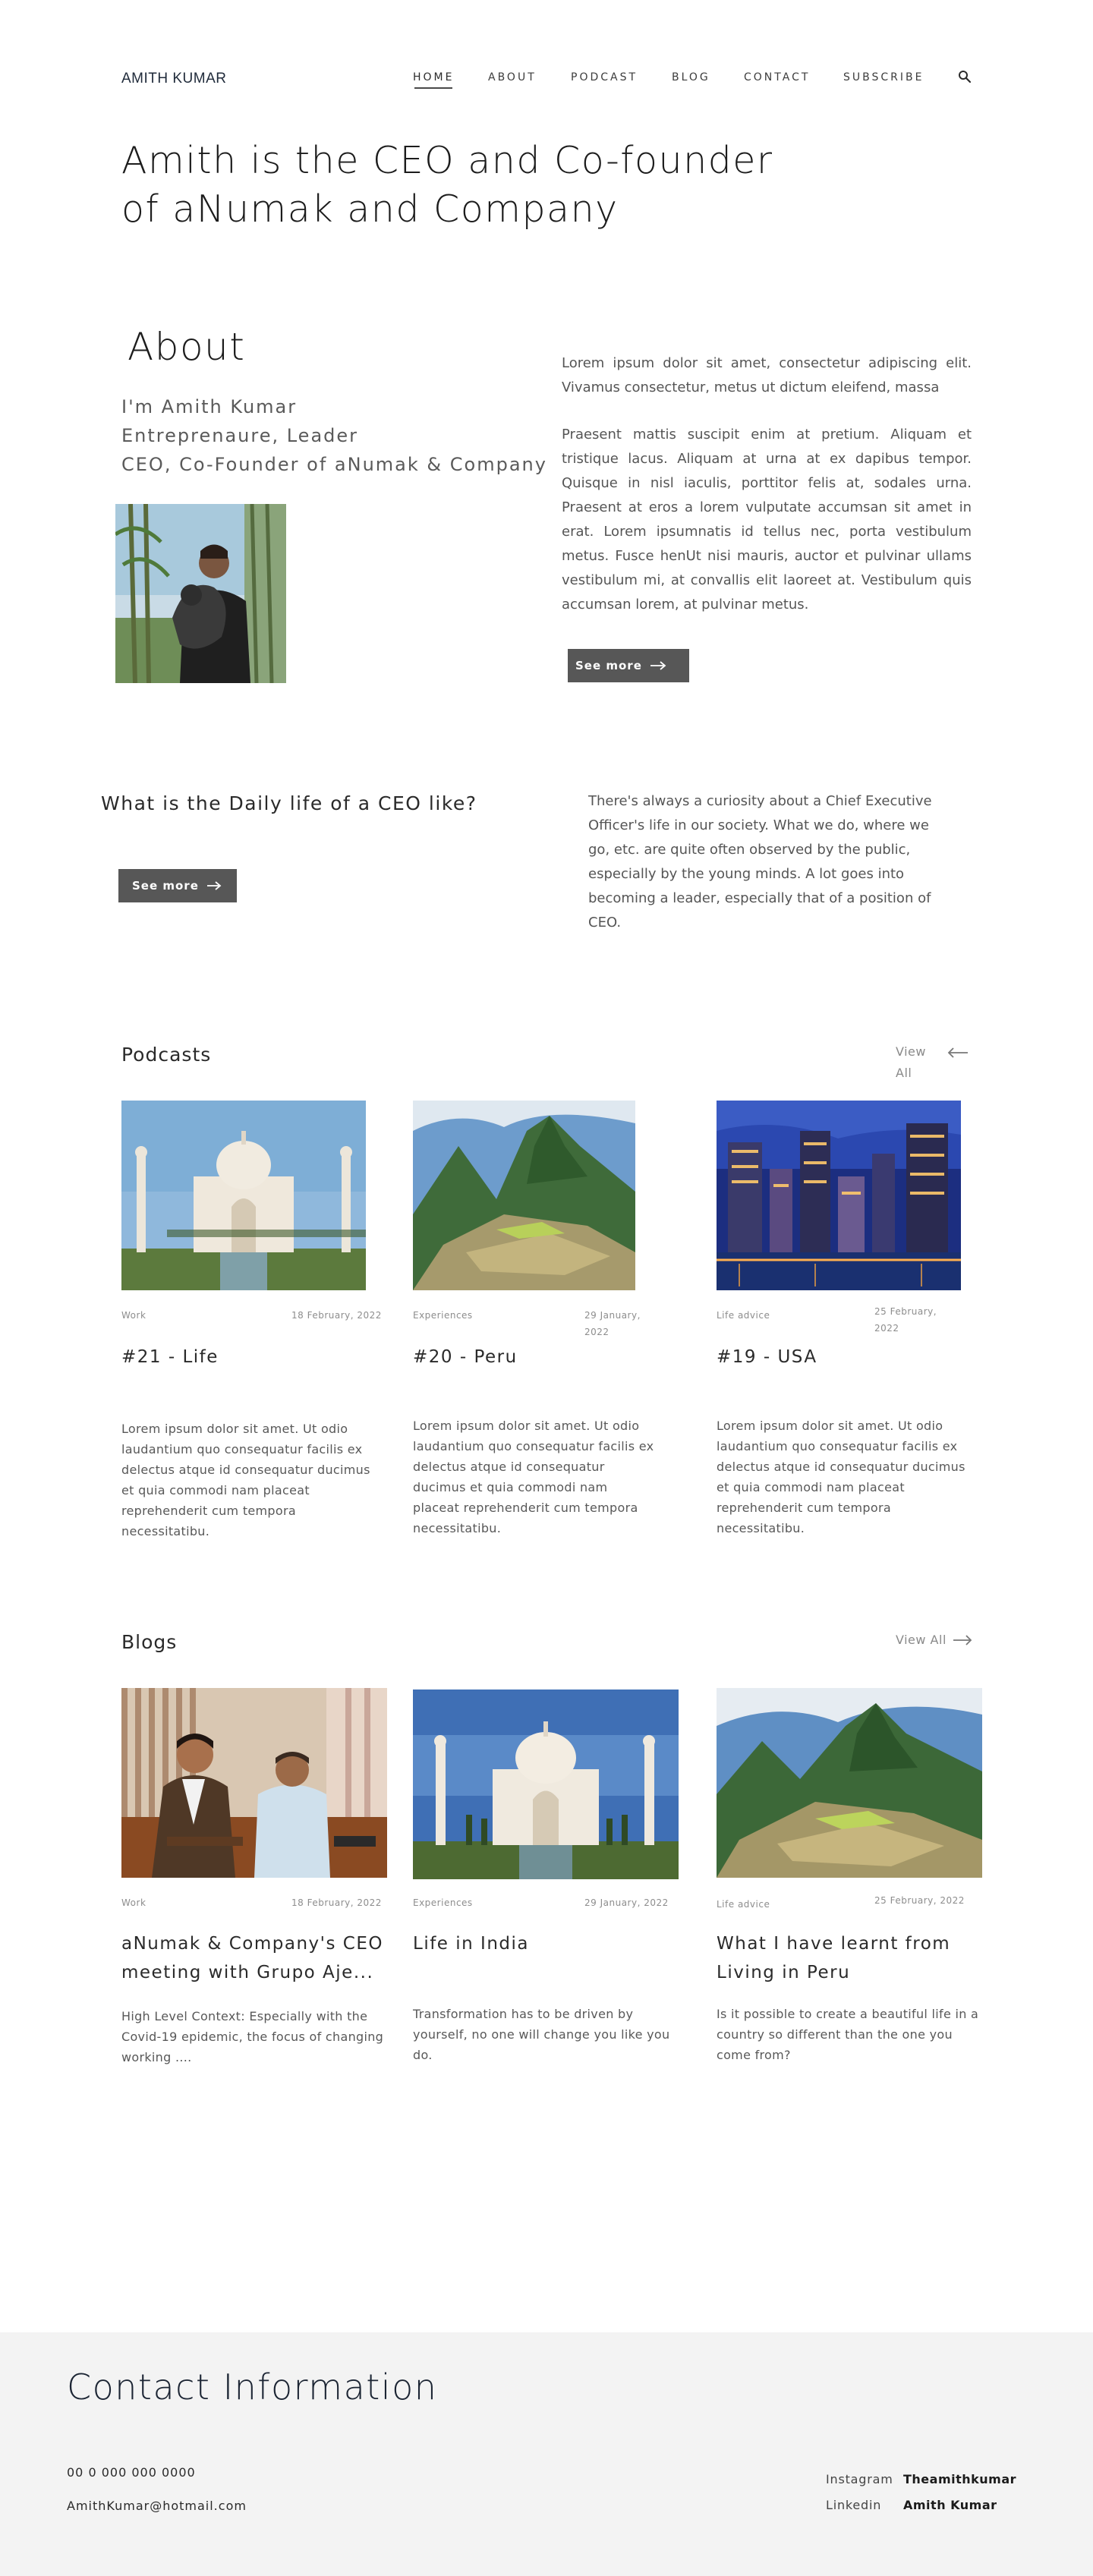 This screenshot has width=1093, height=2576. Describe the element at coordinates (243, 1195) in the screenshot. I see `podcast-image-taj-mahal` at that location.